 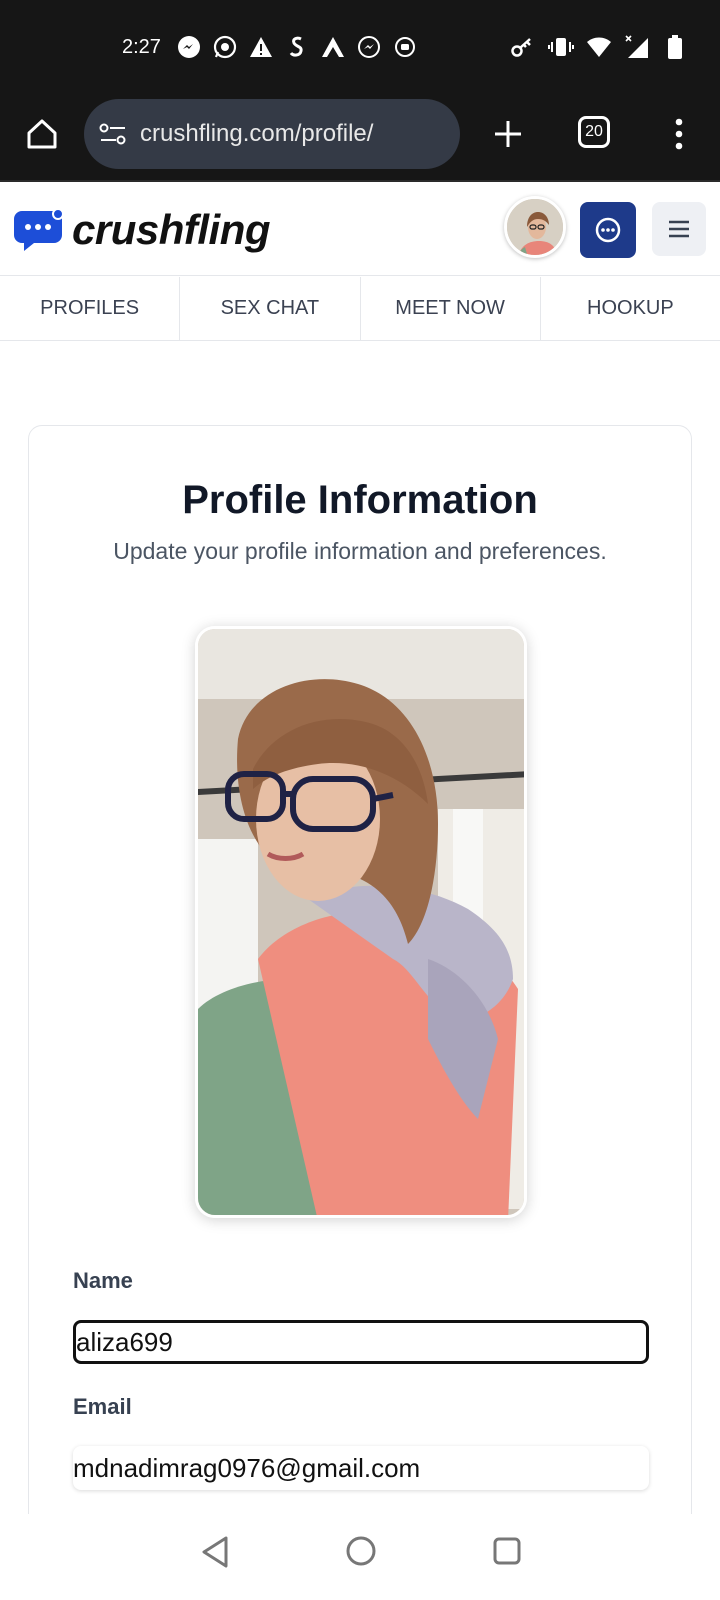 What do you see at coordinates (451, 308) in the screenshot?
I see `nav-meet-now: MEET NOW` at bounding box center [451, 308].